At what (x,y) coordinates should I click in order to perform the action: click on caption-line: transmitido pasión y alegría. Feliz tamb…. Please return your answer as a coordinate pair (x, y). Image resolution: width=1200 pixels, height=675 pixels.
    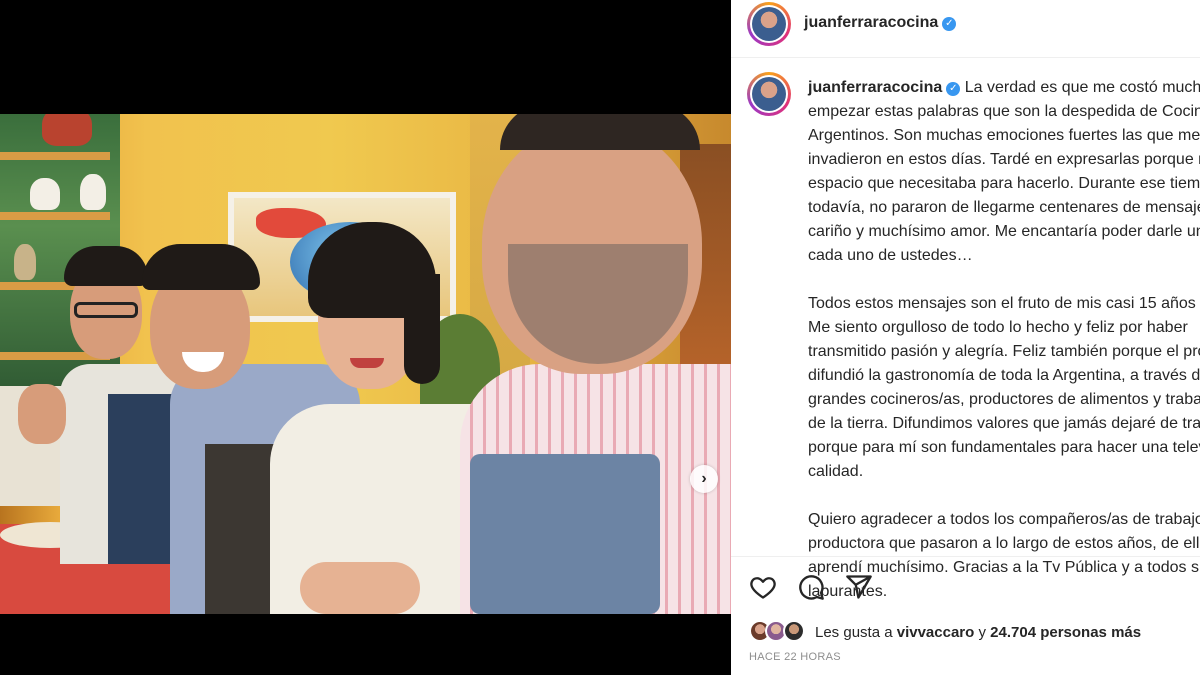
    Looking at the image, I should click on (1004, 351).